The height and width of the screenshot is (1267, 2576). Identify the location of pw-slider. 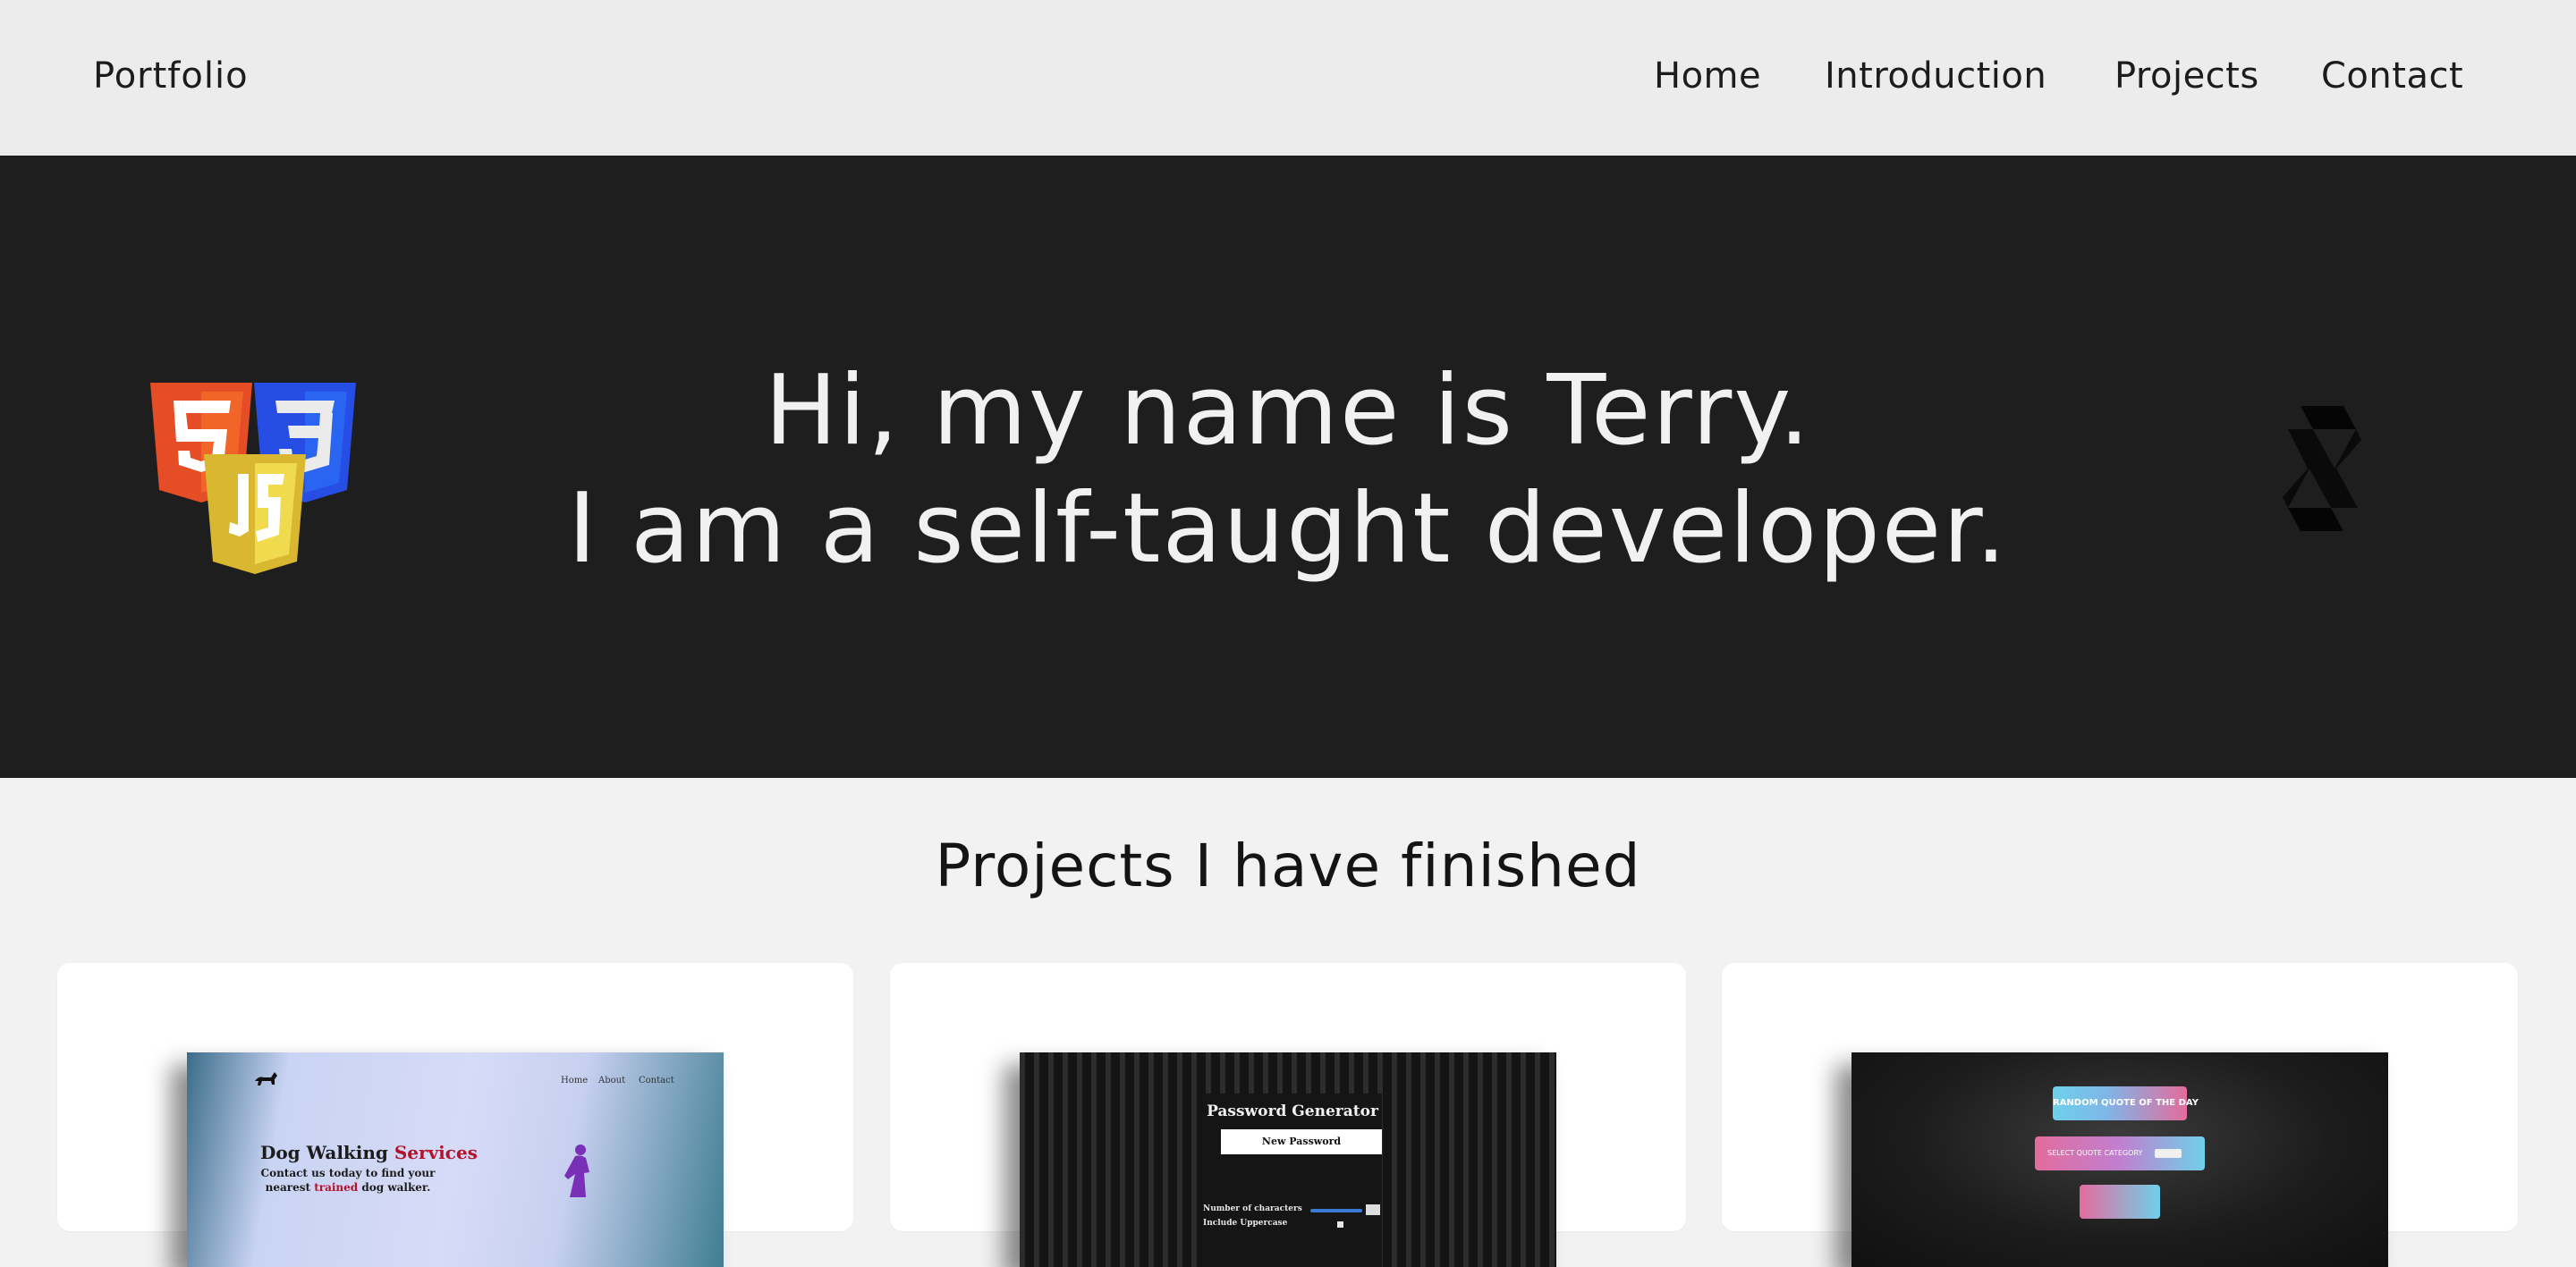
(1336, 1210).